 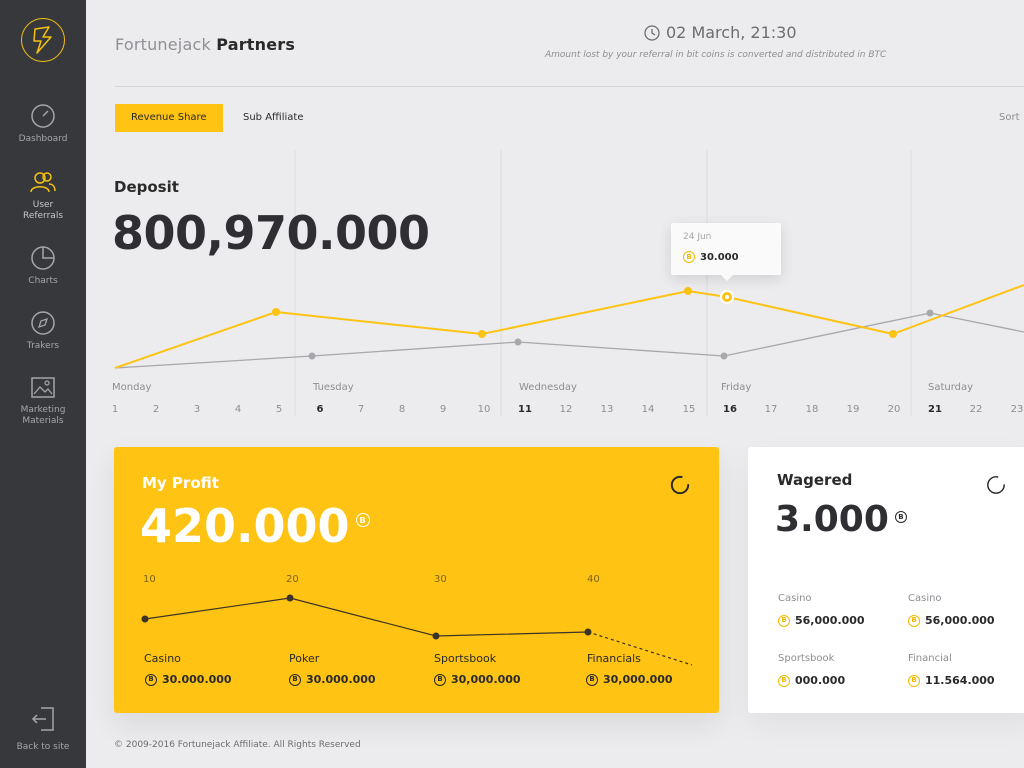 I want to click on tooltip-value: 30.000, so click(x=719, y=257).